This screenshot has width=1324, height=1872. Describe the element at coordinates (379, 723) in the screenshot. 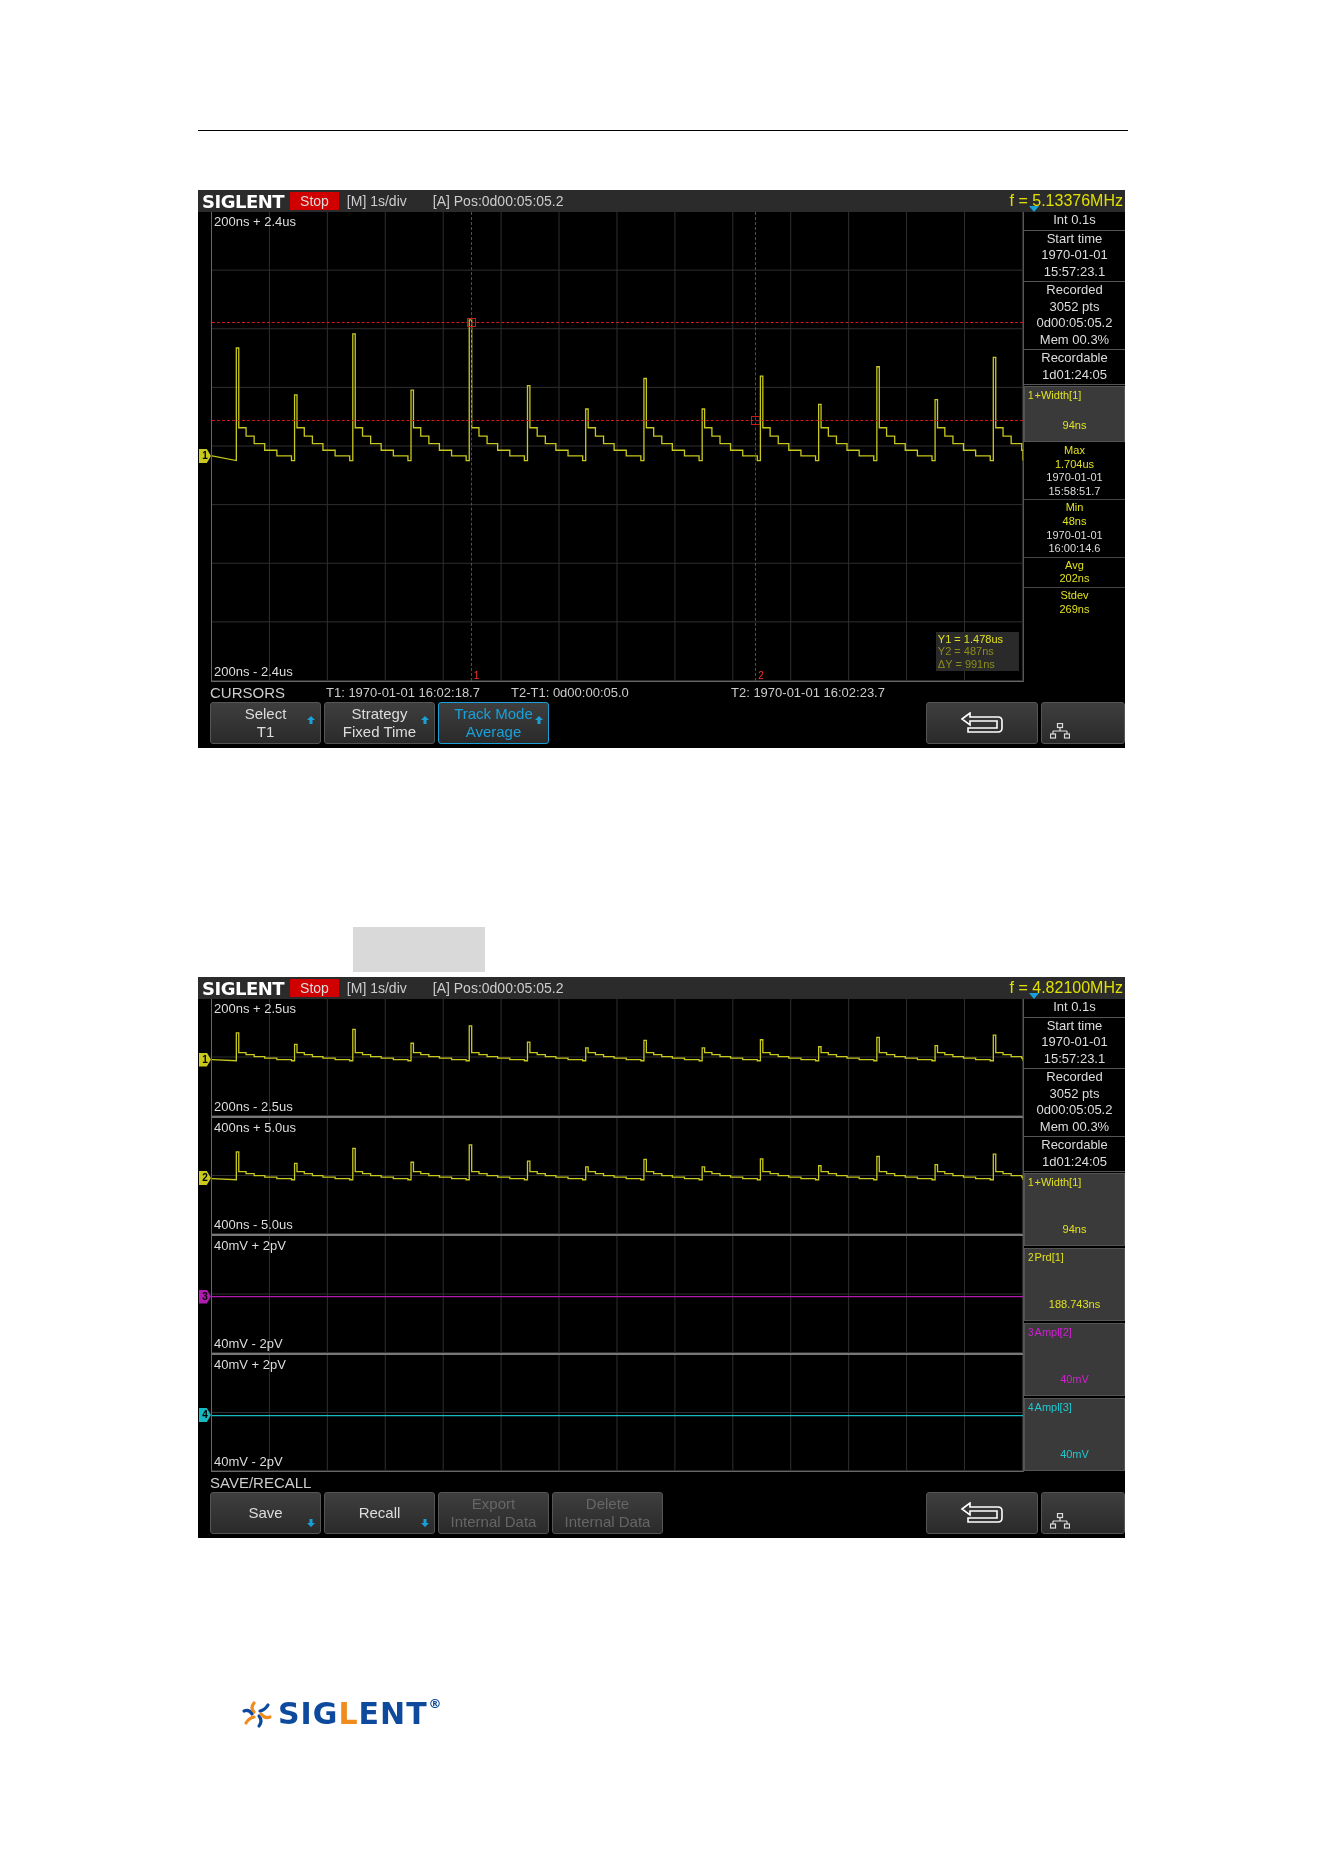

I see `softkey: Strategy Fixed Time` at that location.